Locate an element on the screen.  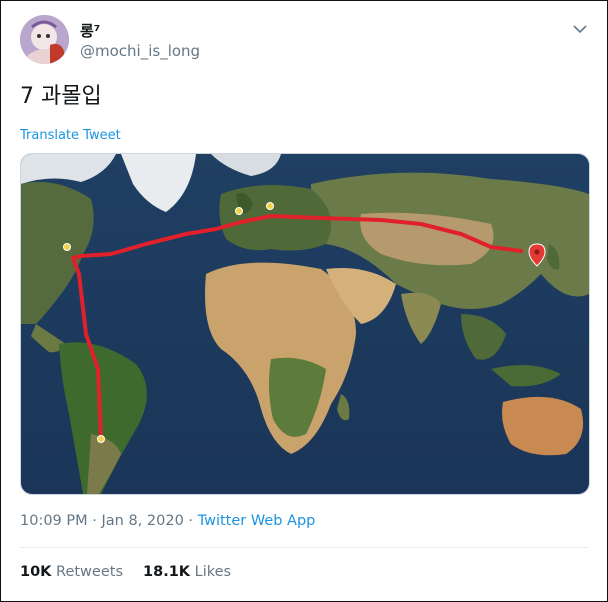
avatar is located at coordinates (44, 39).